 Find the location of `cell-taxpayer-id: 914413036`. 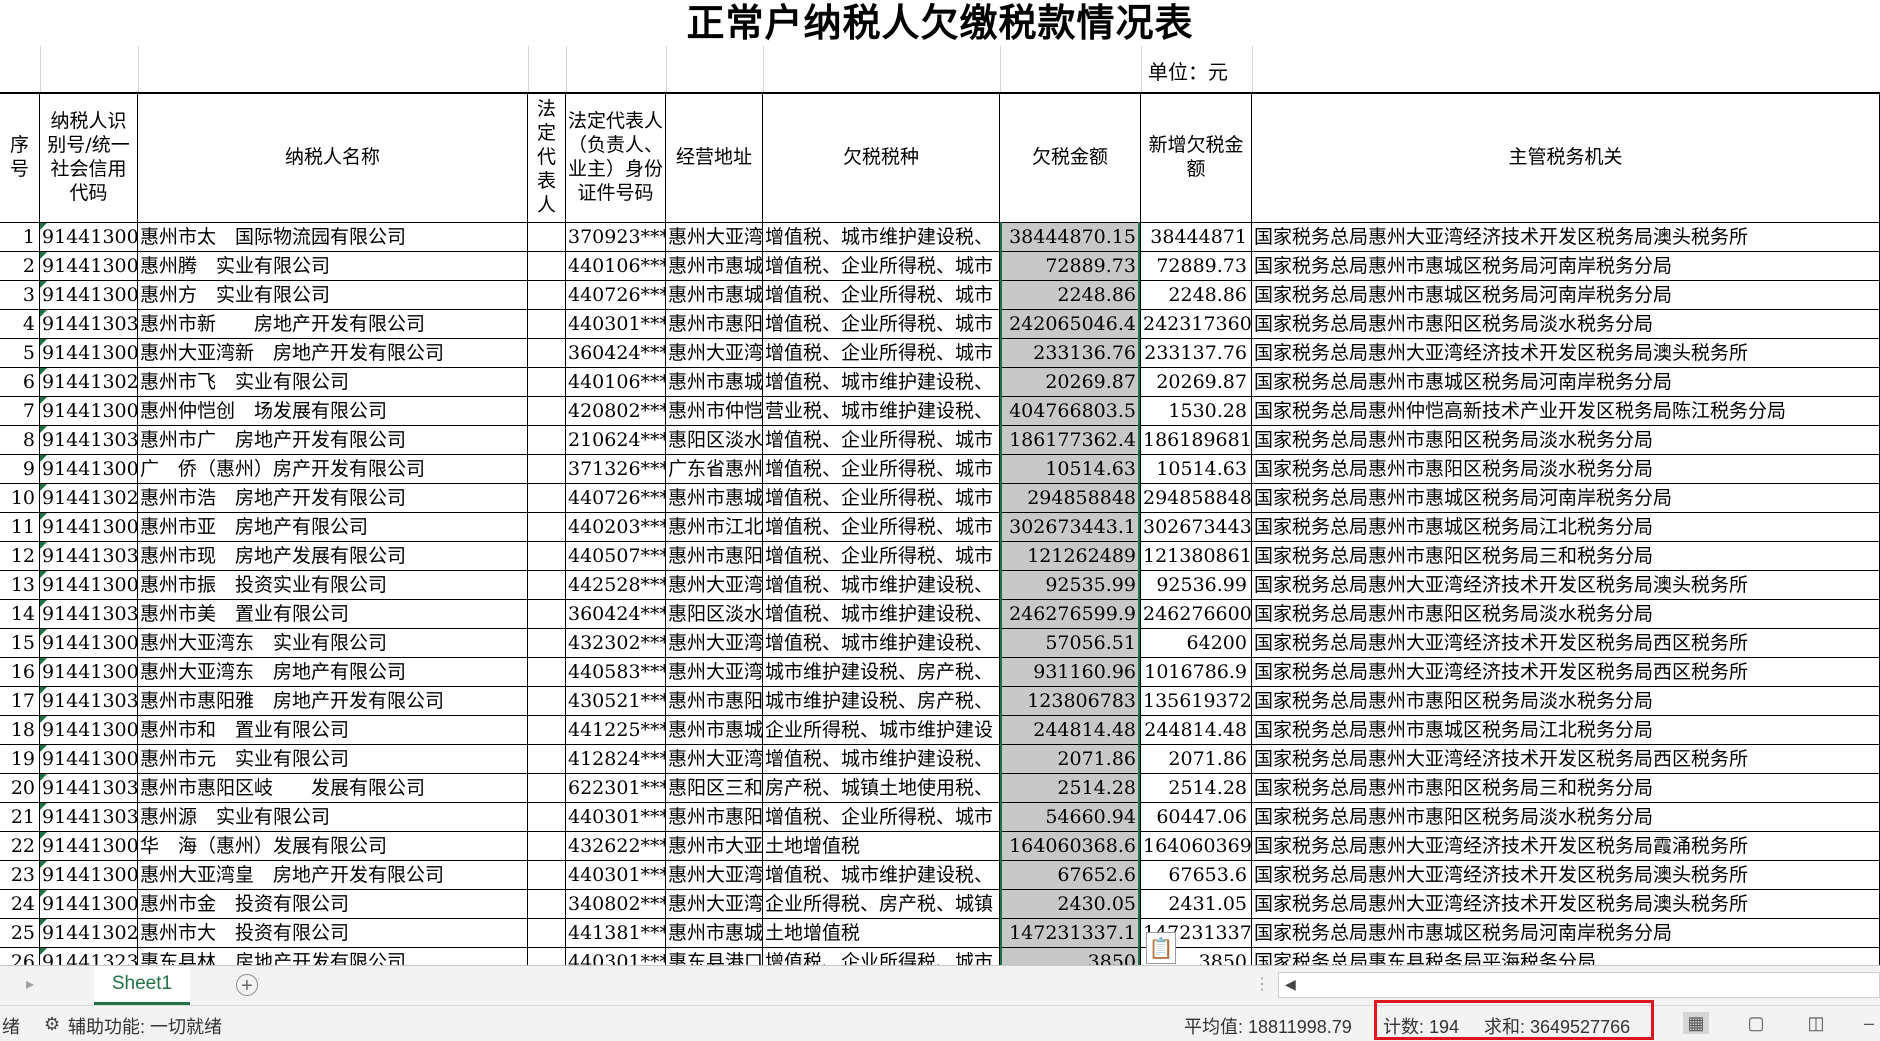

cell-taxpayer-id: 914413036 is located at coordinates (89, 440).